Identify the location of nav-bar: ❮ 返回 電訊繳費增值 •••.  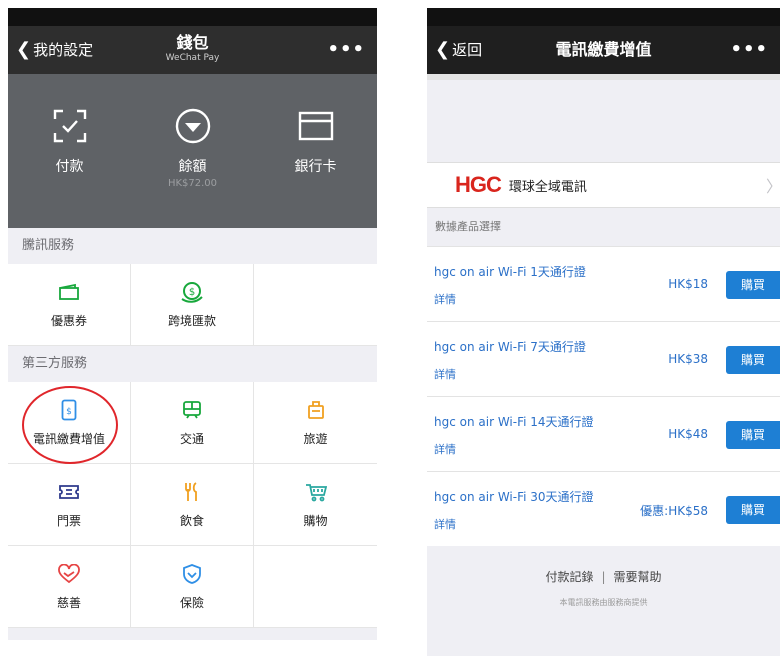
(603, 50).